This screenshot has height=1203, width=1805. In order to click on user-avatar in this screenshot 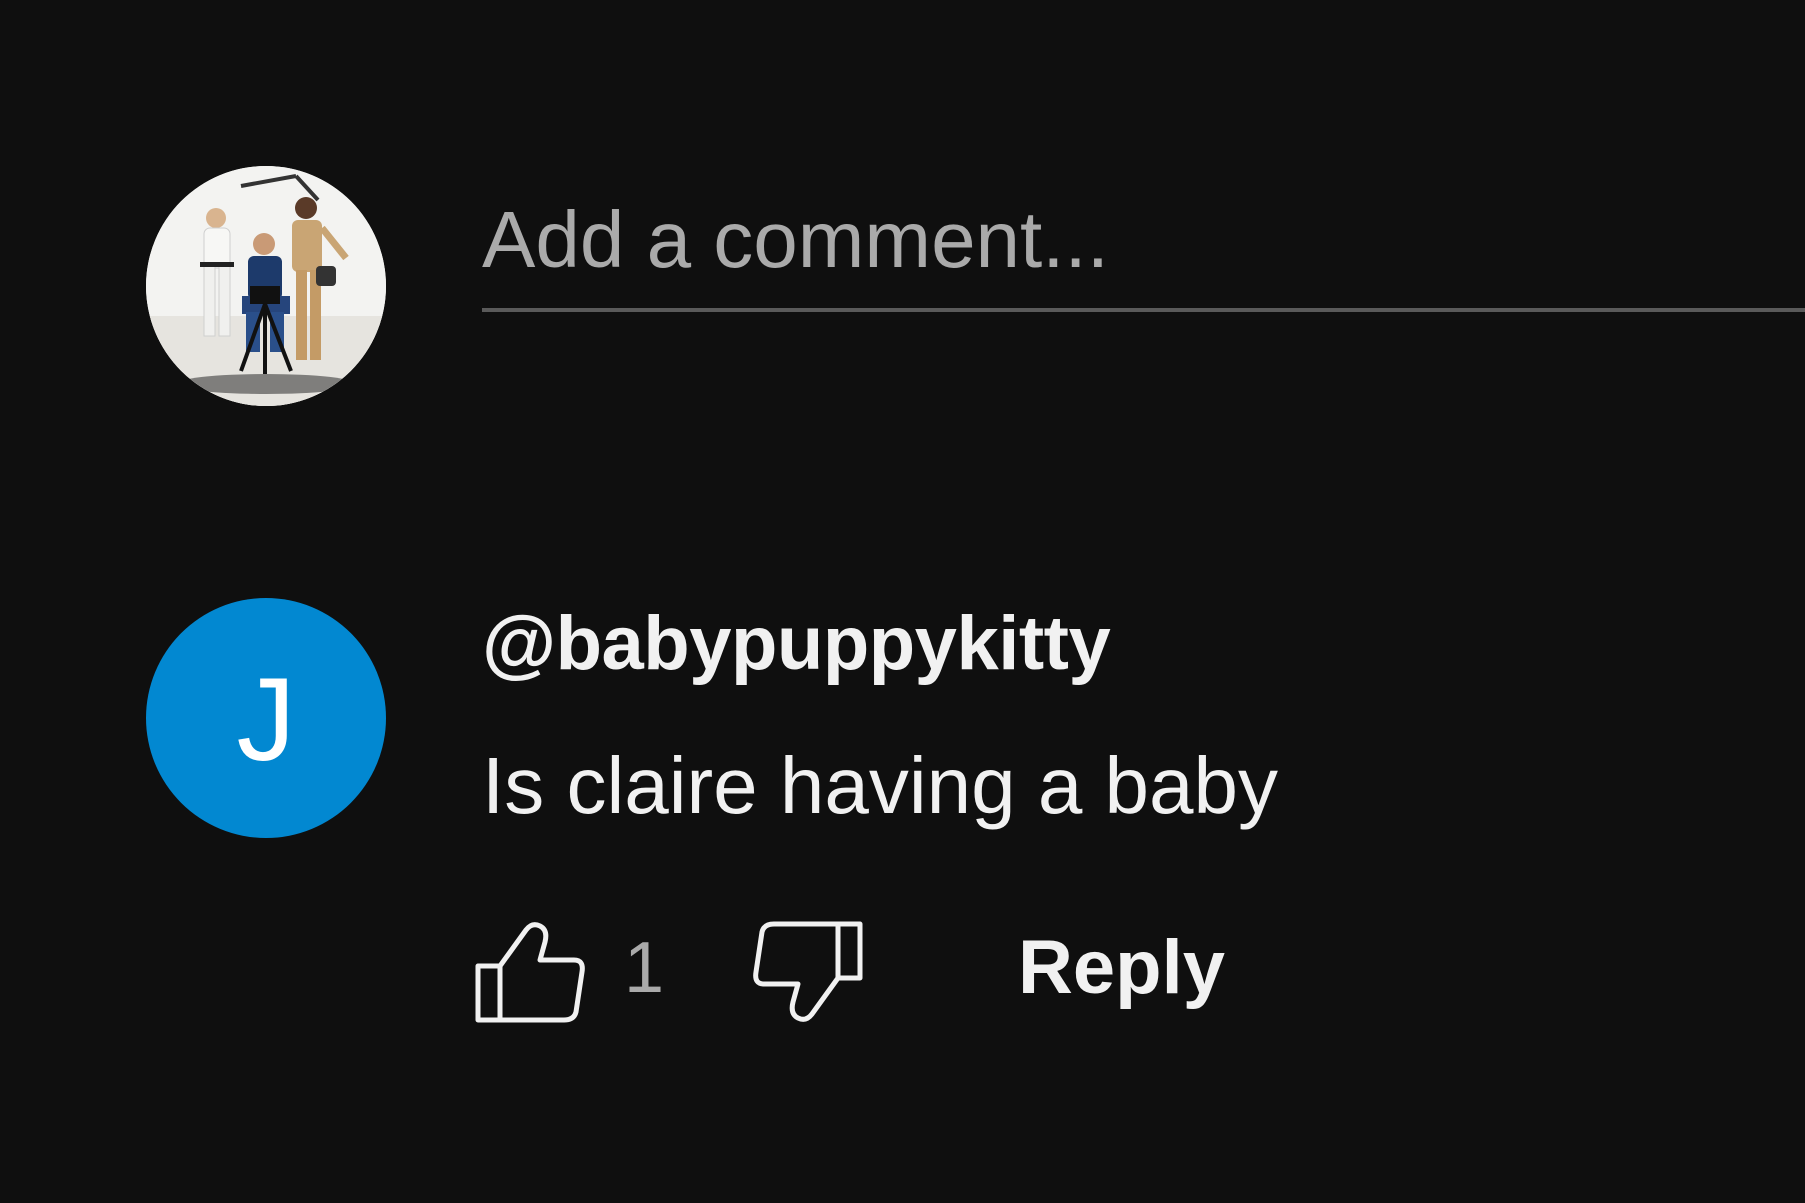, I will do `click(266, 286)`.